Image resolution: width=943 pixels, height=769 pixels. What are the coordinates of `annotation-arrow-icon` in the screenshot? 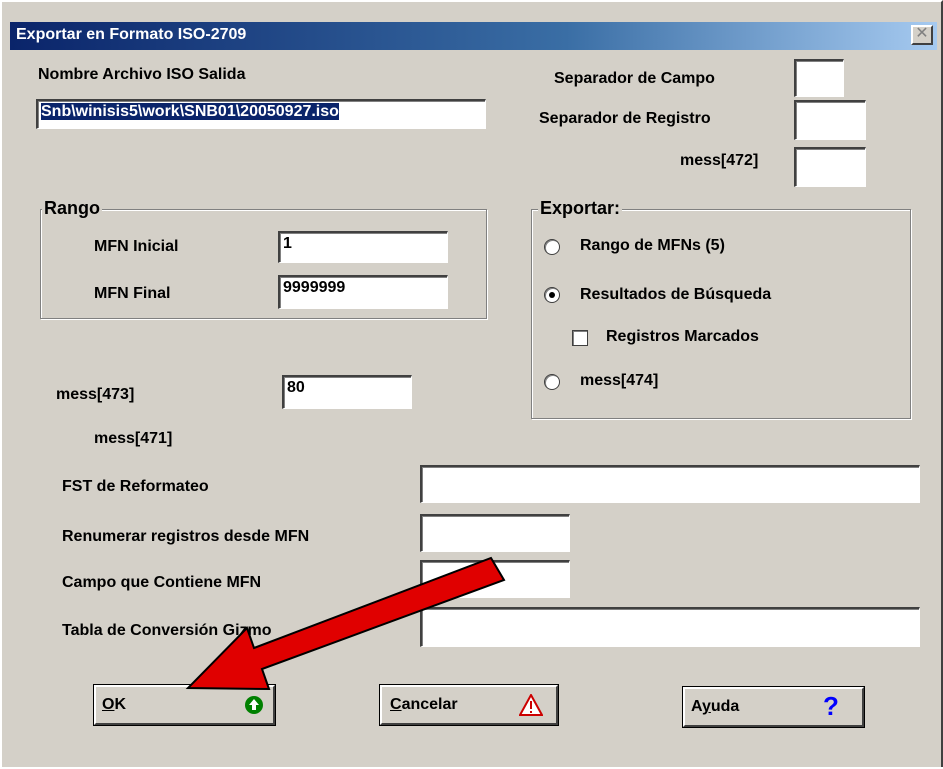 It's located at (345, 623).